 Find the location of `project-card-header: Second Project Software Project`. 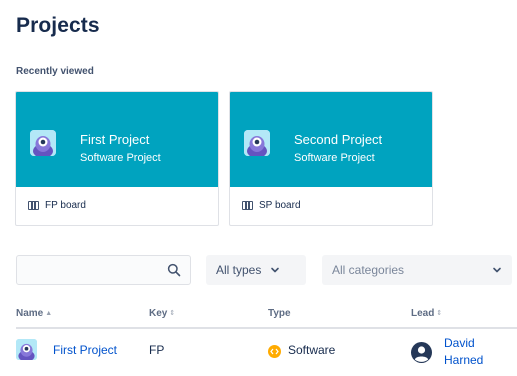

project-card-header: Second Project Software Project is located at coordinates (331, 139).